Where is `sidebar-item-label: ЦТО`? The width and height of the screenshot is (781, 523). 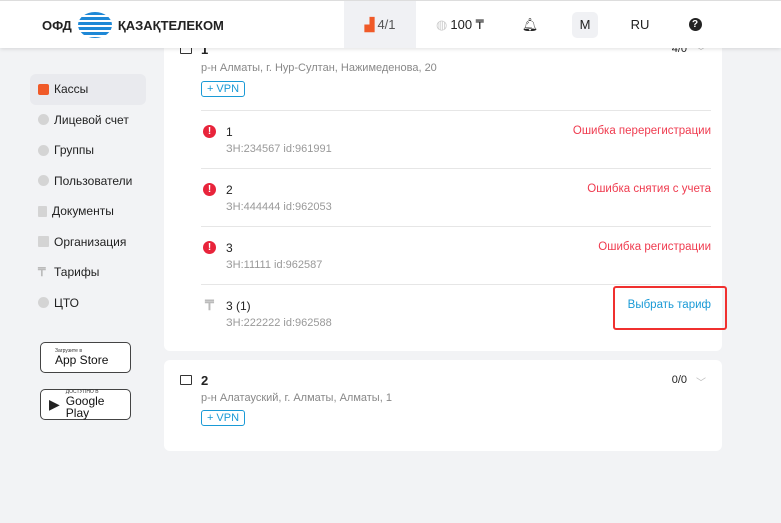
sidebar-item-label: ЦТО is located at coordinates (67, 302).